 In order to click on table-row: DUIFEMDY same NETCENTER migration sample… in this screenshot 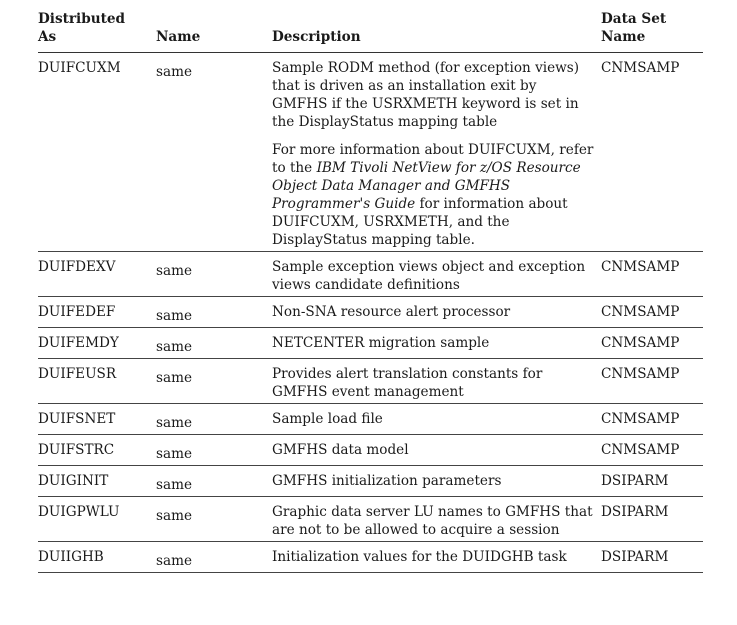, I will do `click(370, 343)`.